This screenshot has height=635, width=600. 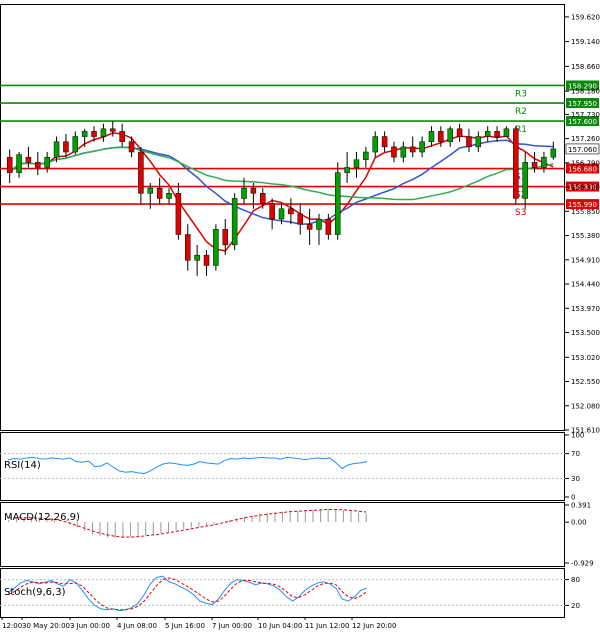 What do you see at coordinates (585, 17) in the screenshot?
I see `price-tick-label: 159.620` at bounding box center [585, 17].